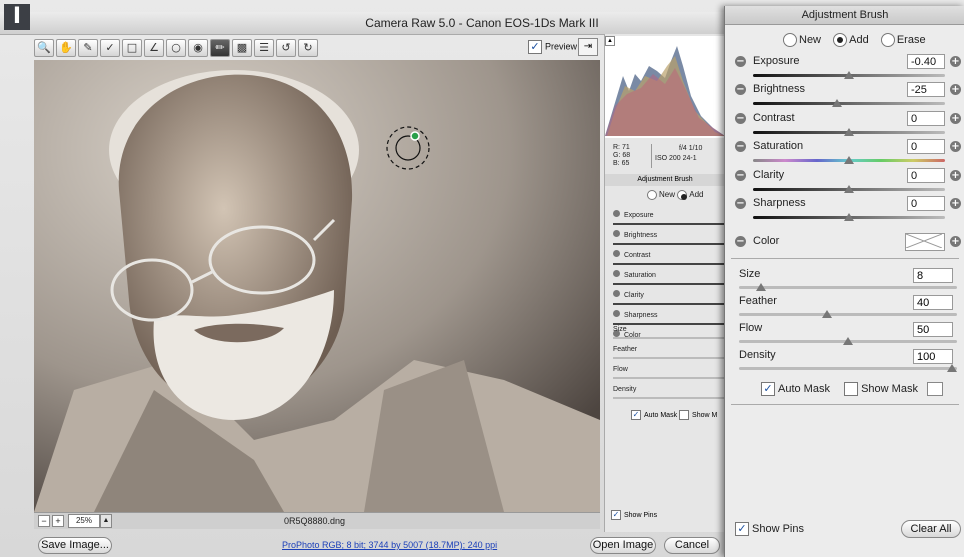  Describe the element at coordinates (740, 118) in the screenshot. I see `contrast-minus-icon: −` at that location.